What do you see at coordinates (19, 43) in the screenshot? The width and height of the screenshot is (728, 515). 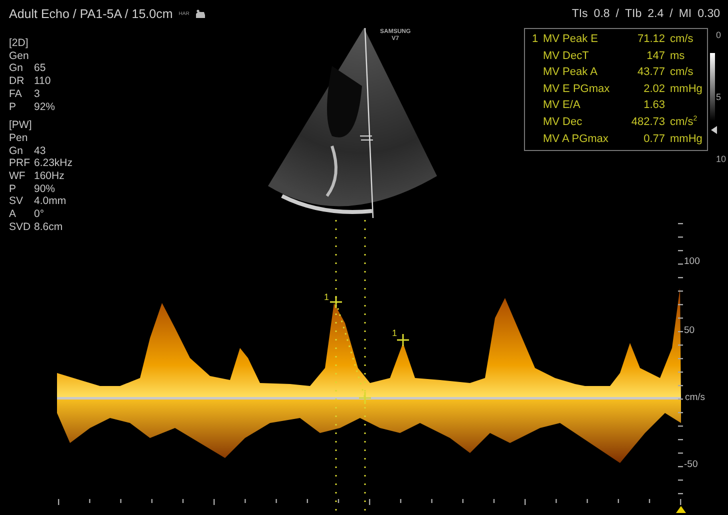 I see `mode-heading: [2D]` at bounding box center [19, 43].